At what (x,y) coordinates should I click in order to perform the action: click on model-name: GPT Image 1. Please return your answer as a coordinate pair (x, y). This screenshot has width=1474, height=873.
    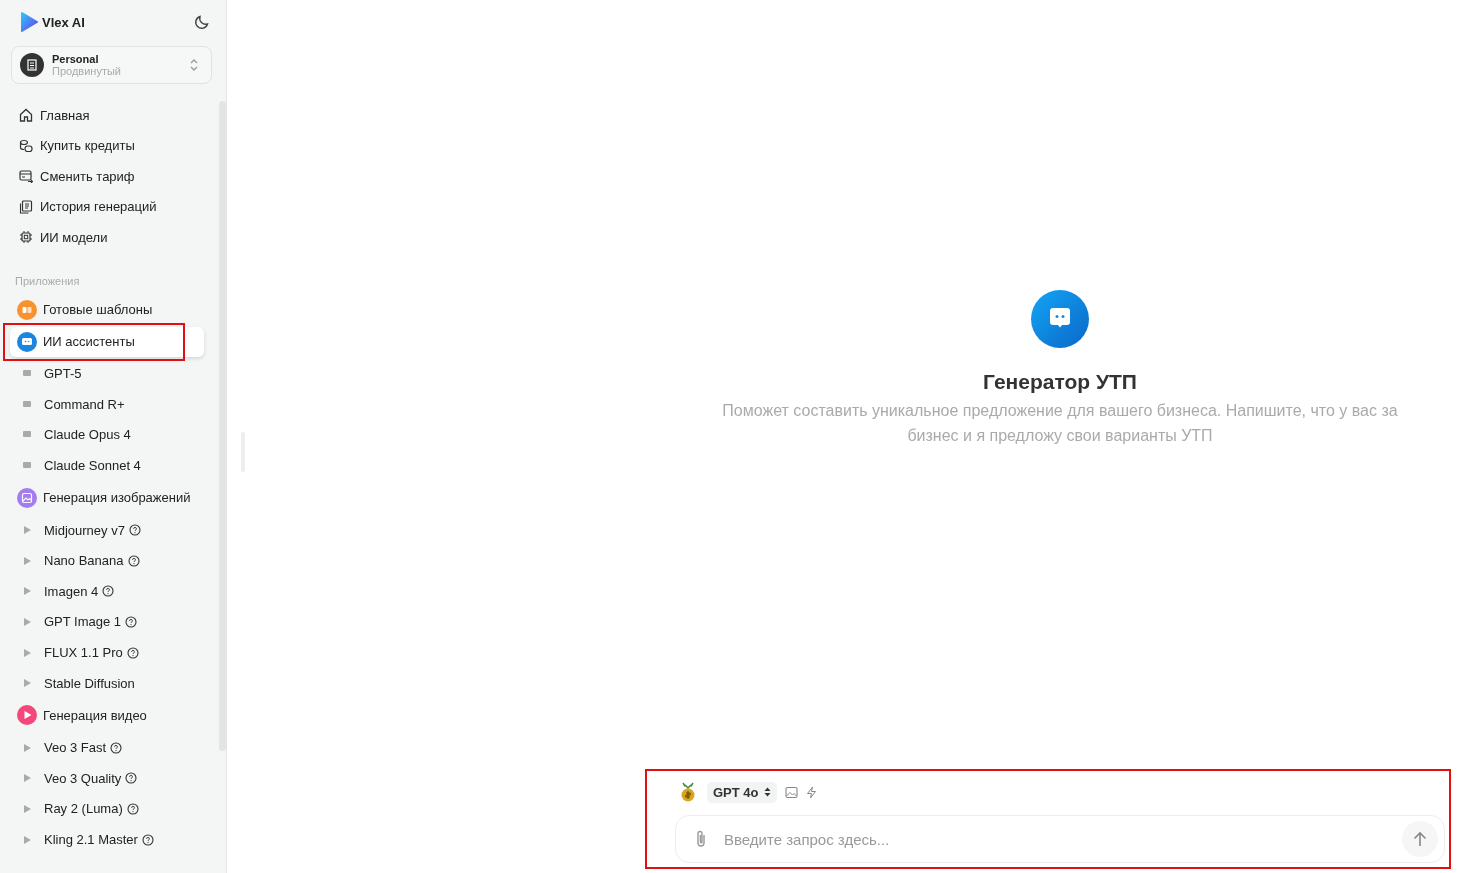
    Looking at the image, I should click on (83, 622).